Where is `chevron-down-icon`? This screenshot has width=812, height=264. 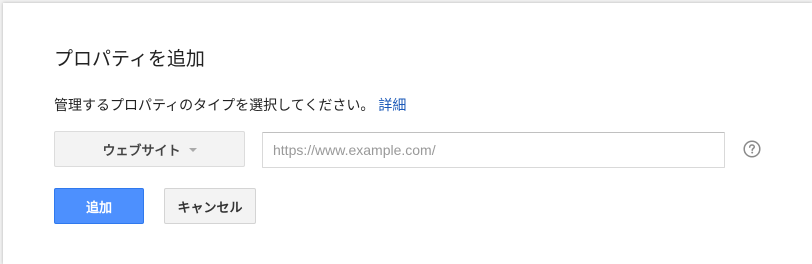 chevron-down-icon is located at coordinates (192, 149).